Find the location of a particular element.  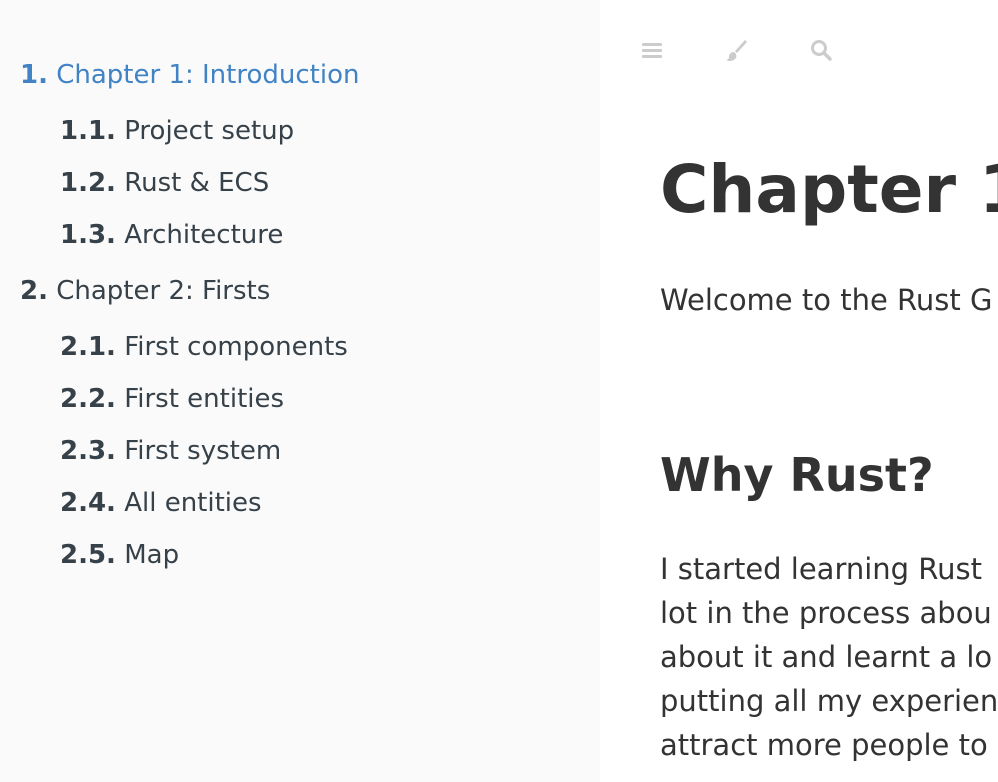

toc-item-first-system: 2.3. First system is located at coordinates (170, 451).